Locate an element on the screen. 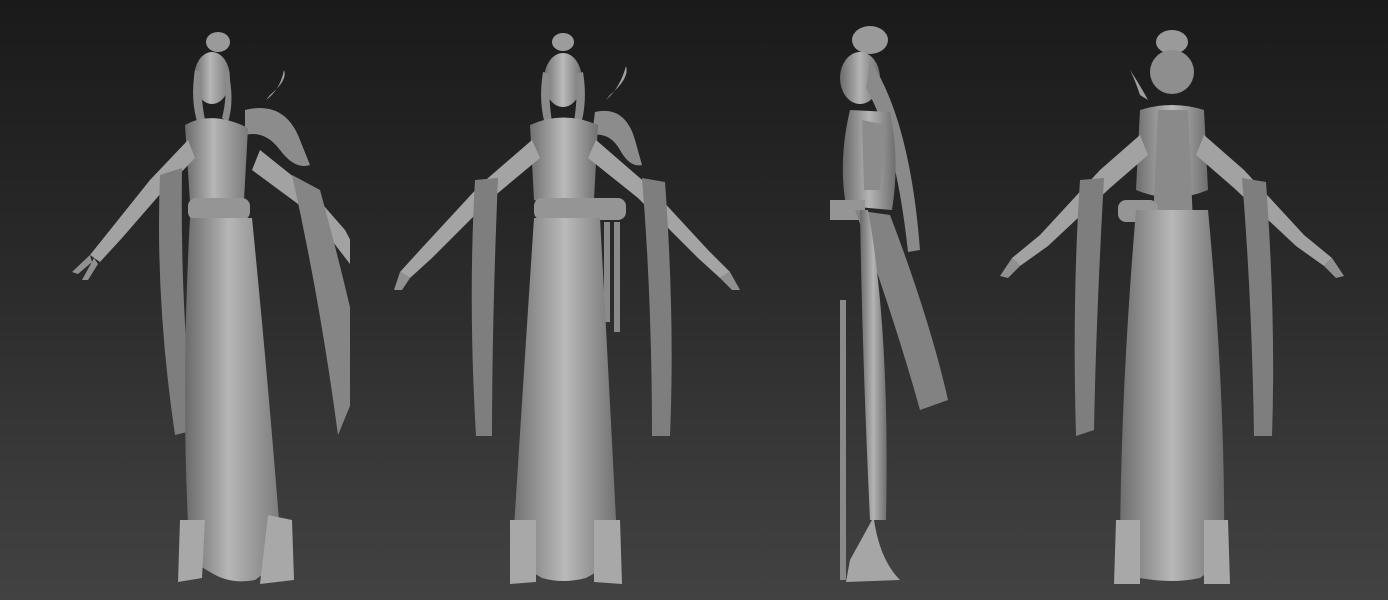 The image size is (1388, 600). high-heel is located at coordinates (873, 551).